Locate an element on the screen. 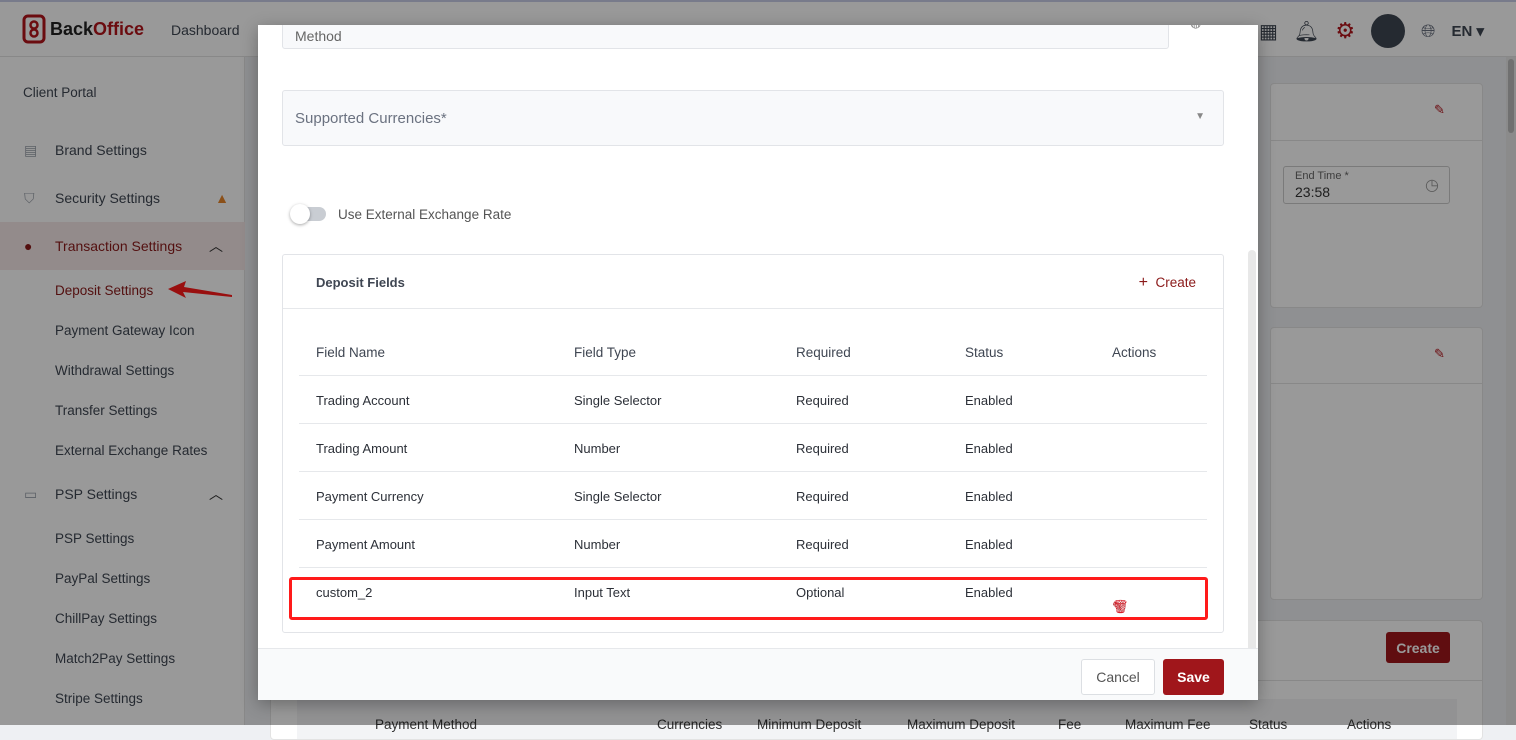 Image resolution: width=1516 pixels, height=740 pixels. external-exchange-rate-toggle is located at coordinates (308, 214).